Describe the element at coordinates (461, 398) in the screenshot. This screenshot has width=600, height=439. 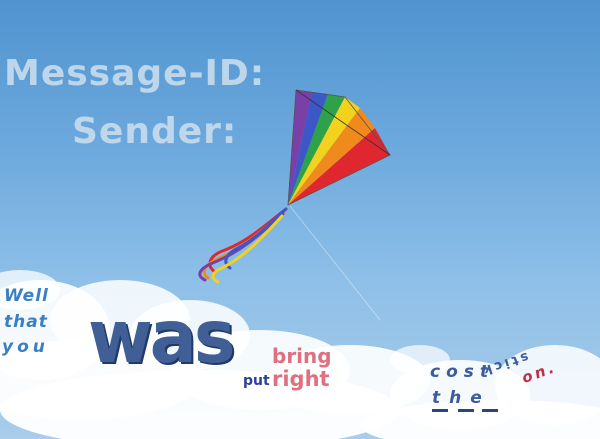
I see `word-the: the` at that location.